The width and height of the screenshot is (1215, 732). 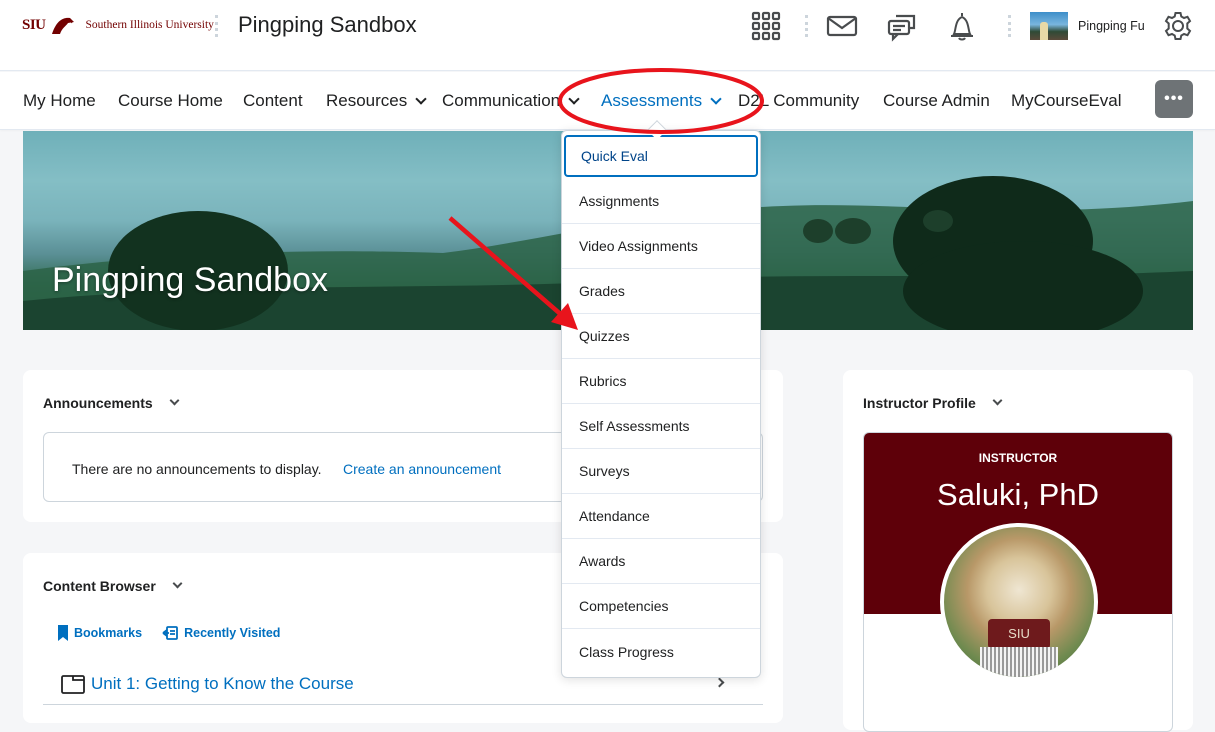 What do you see at coordinates (501, 100) in the screenshot?
I see `nav-label: Communication` at bounding box center [501, 100].